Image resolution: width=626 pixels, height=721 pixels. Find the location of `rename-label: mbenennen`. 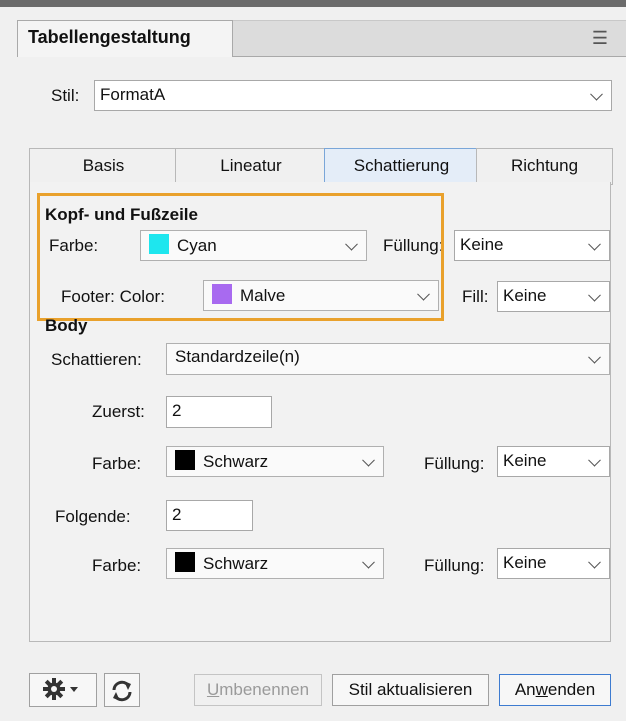

rename-label: mbenennen is located at coordinates (264, 689).